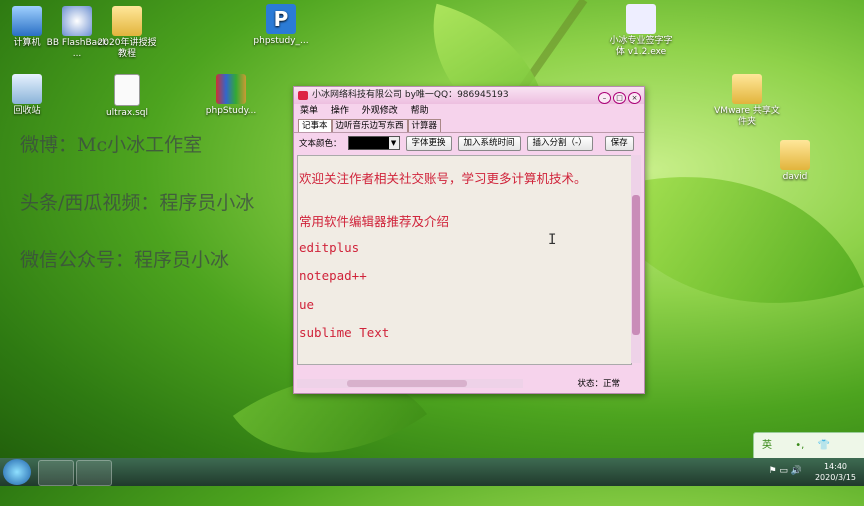 This screenshot has height=506, width=864. I want to click on punctuation-icon: •,, so click(799, 445).